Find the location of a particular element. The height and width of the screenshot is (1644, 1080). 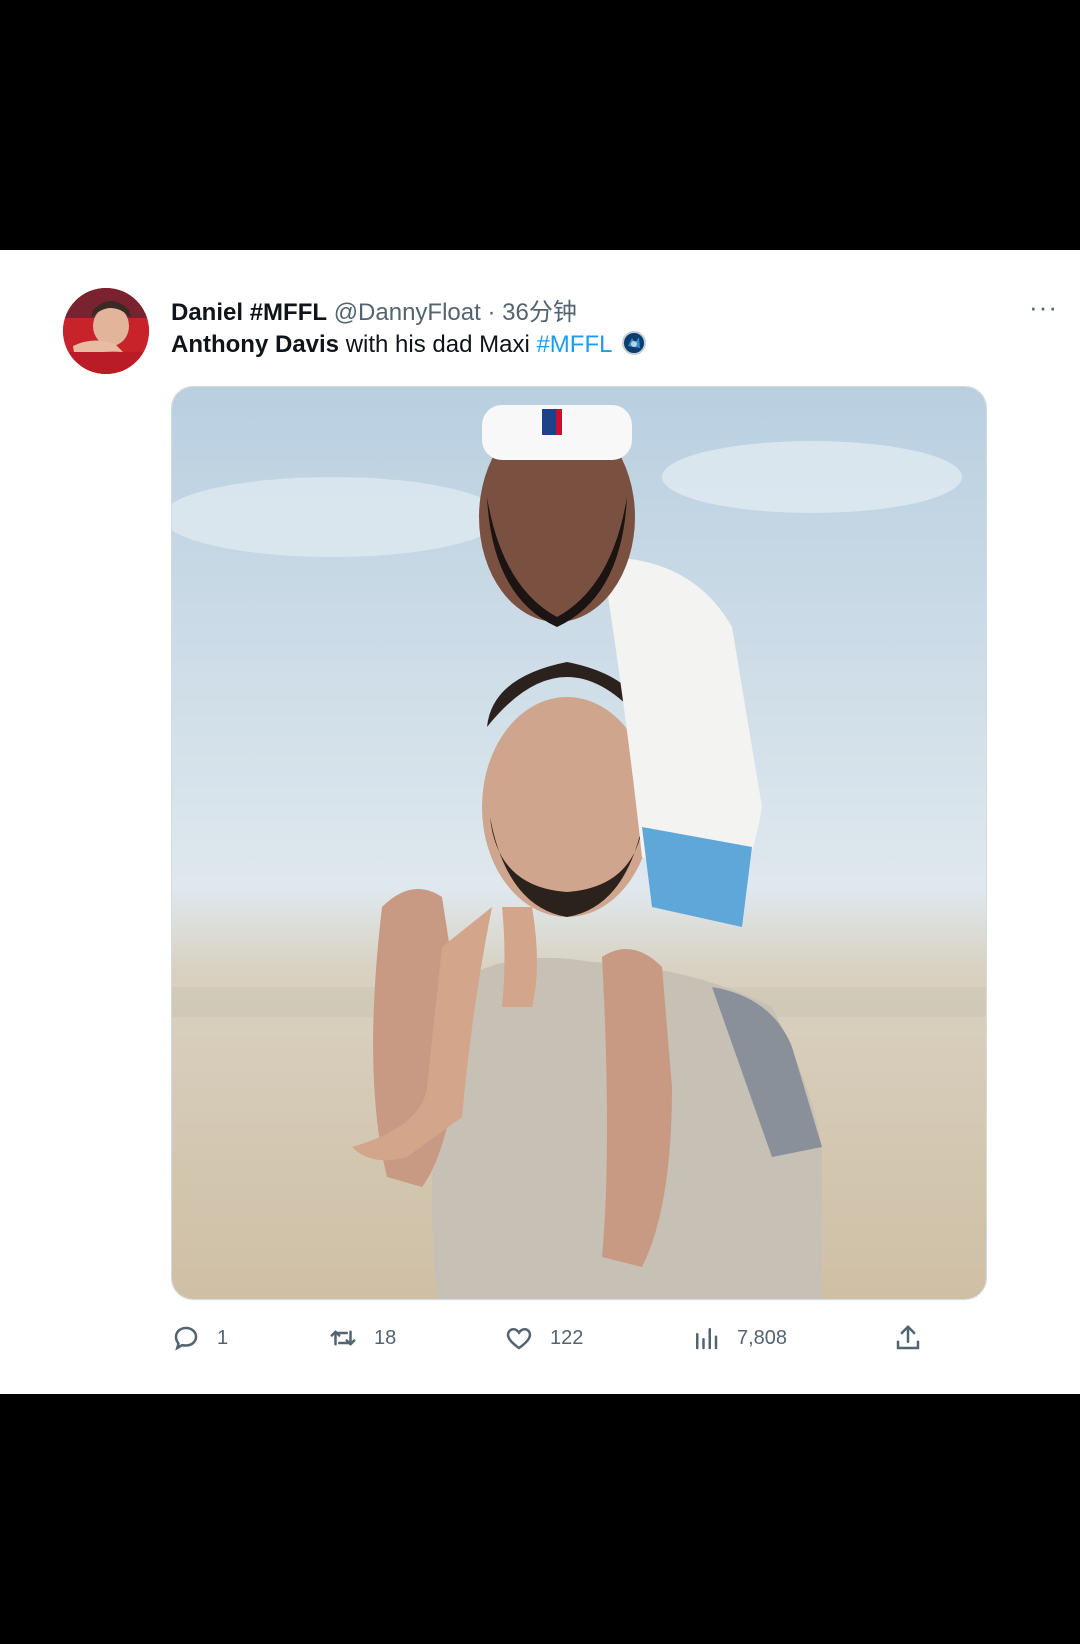

share-button is located at coordinates (916, 1338).